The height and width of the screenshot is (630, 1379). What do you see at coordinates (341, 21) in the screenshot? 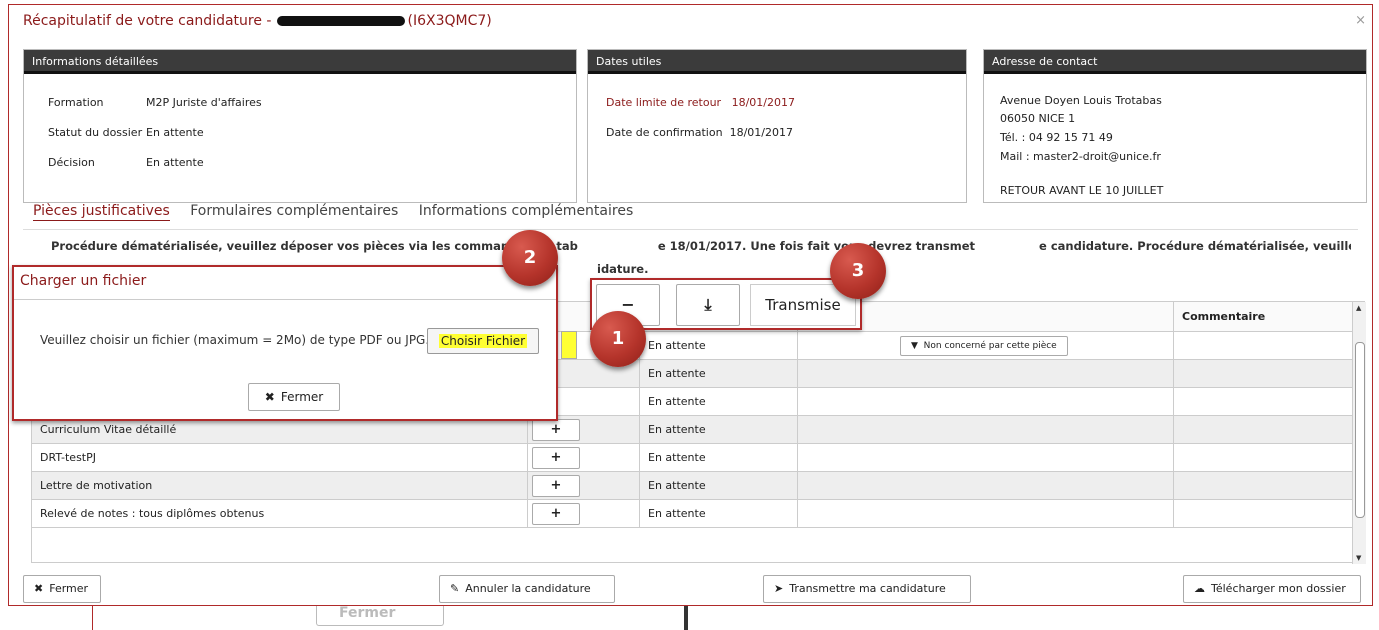
I see `redacted-name` at bounding box center [341, 21].